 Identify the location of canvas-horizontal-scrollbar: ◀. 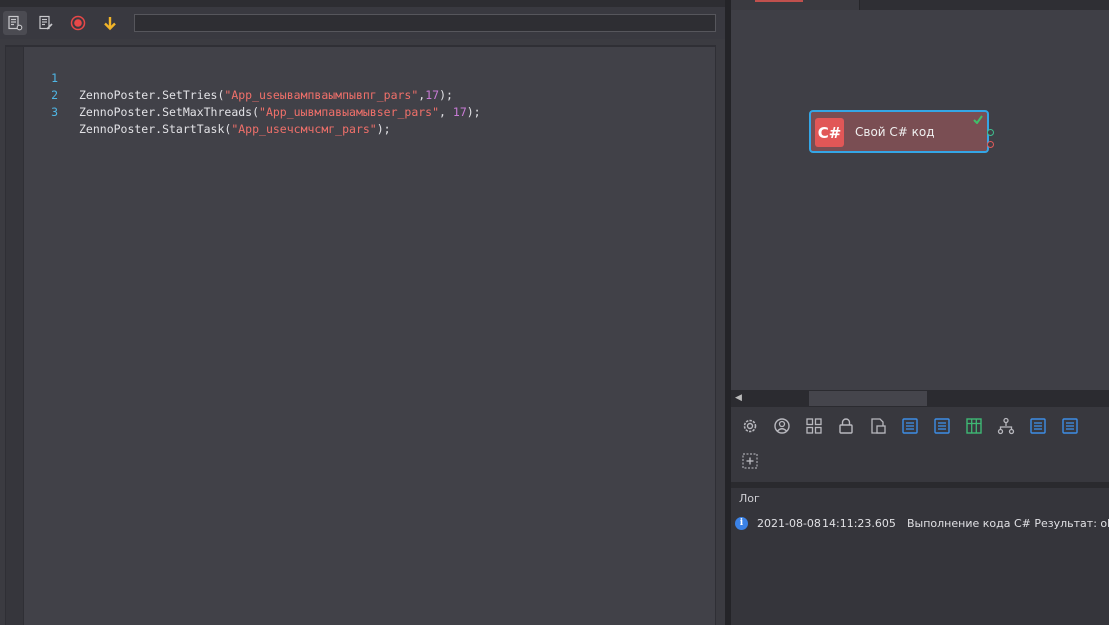
(920, 398).